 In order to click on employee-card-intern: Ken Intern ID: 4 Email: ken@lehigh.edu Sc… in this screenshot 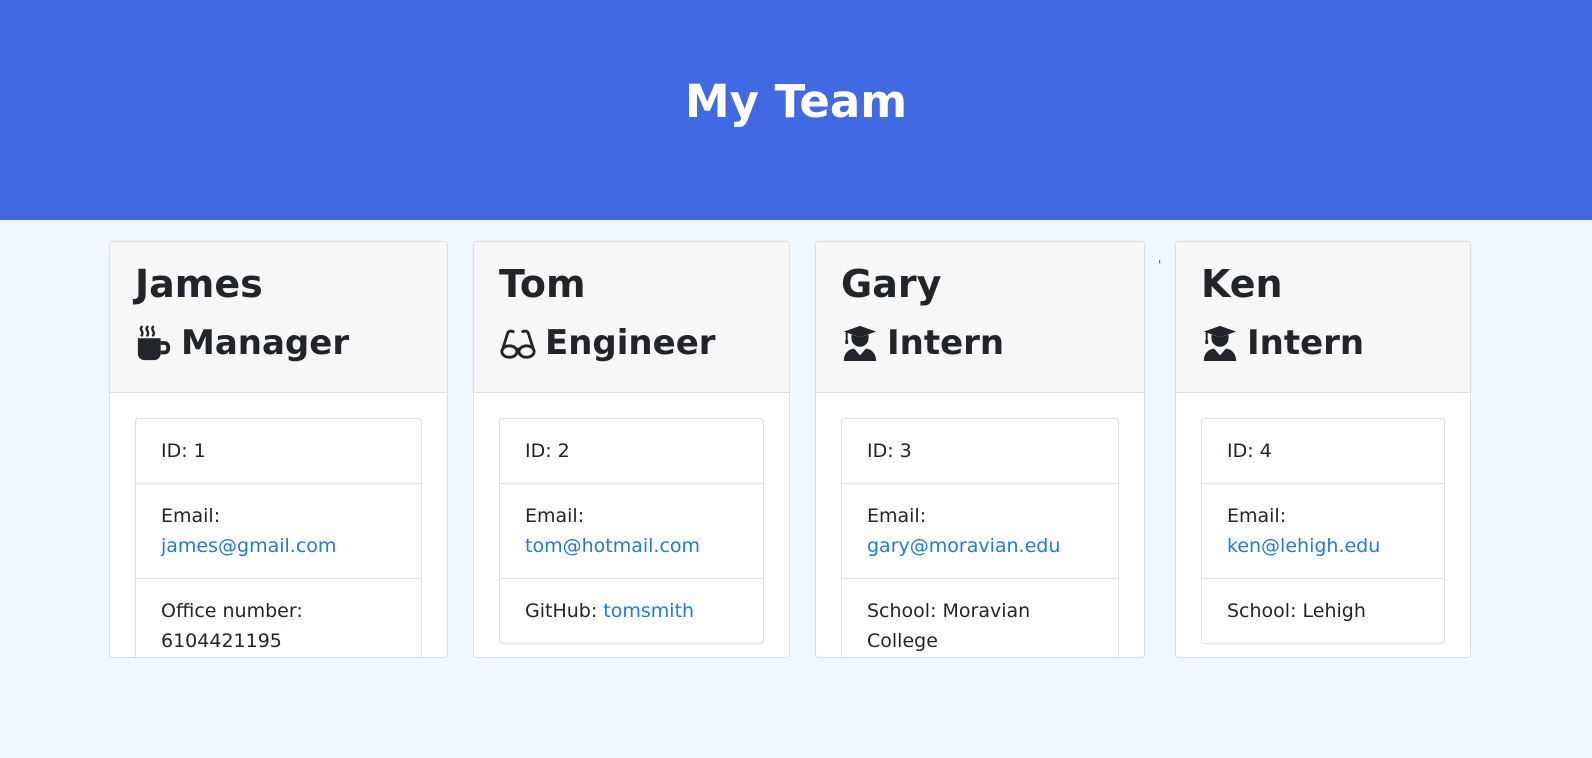, I will do `click(1323, 449)`.